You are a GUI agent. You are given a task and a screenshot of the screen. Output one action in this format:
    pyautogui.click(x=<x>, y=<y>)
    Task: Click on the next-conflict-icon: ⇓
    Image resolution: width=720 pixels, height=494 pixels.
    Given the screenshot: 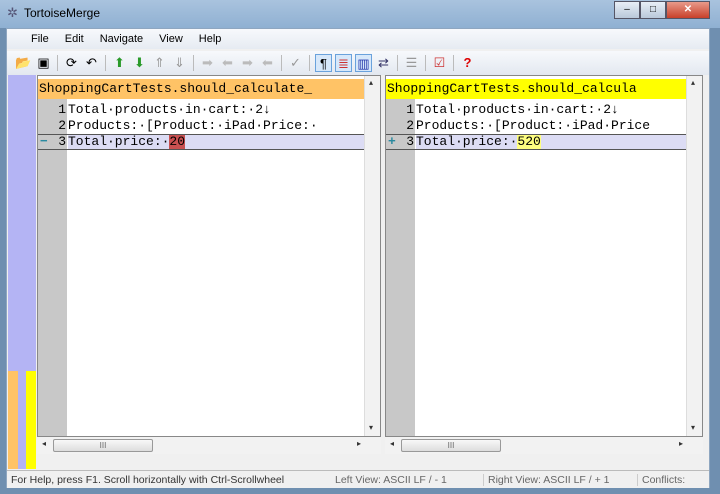 What is the action you would take?
    pyautogui.click(x=179, y=62)
    